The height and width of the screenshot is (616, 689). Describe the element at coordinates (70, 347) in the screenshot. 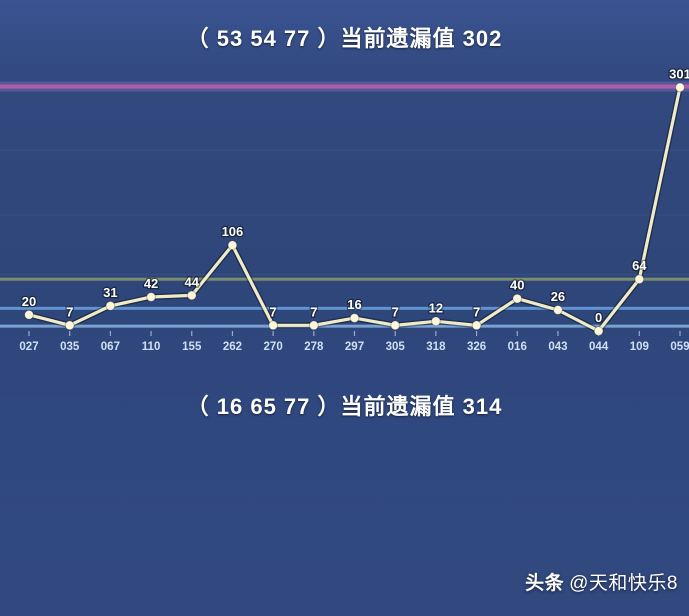

I see `x-axis-label: 035` at that location.